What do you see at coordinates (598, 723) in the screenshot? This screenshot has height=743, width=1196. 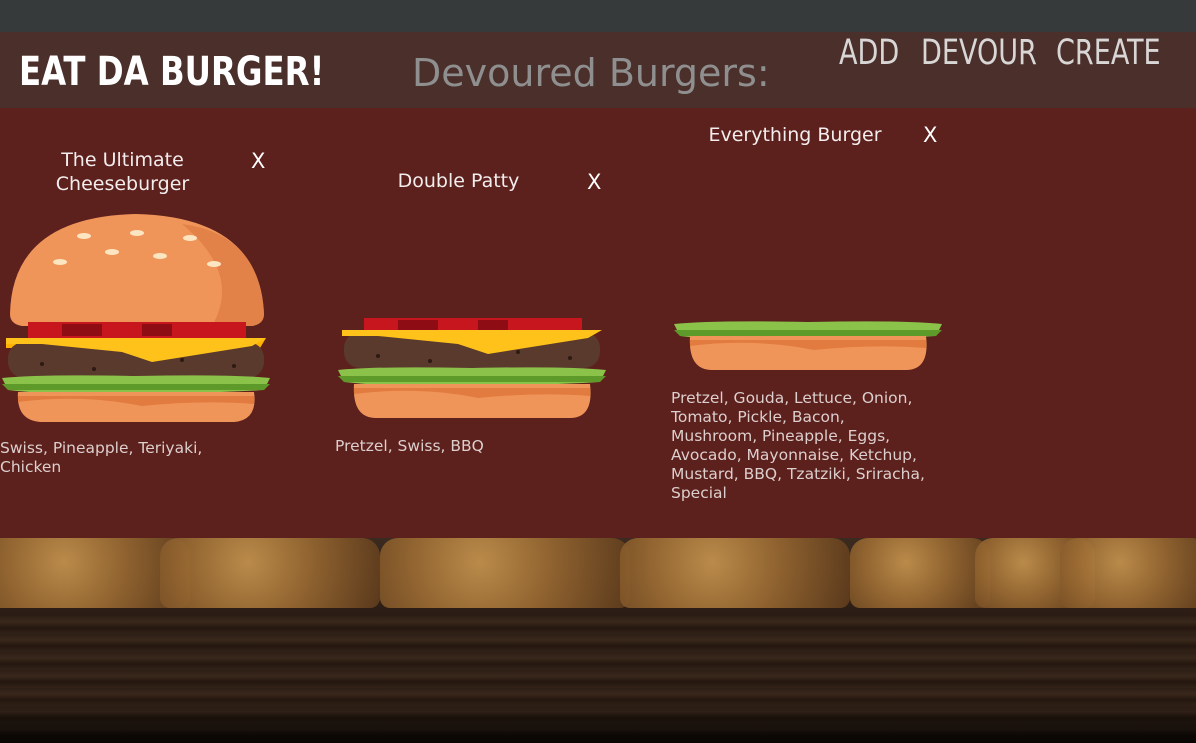 I see `bottom-shadow` at bounding box center [598, 723].